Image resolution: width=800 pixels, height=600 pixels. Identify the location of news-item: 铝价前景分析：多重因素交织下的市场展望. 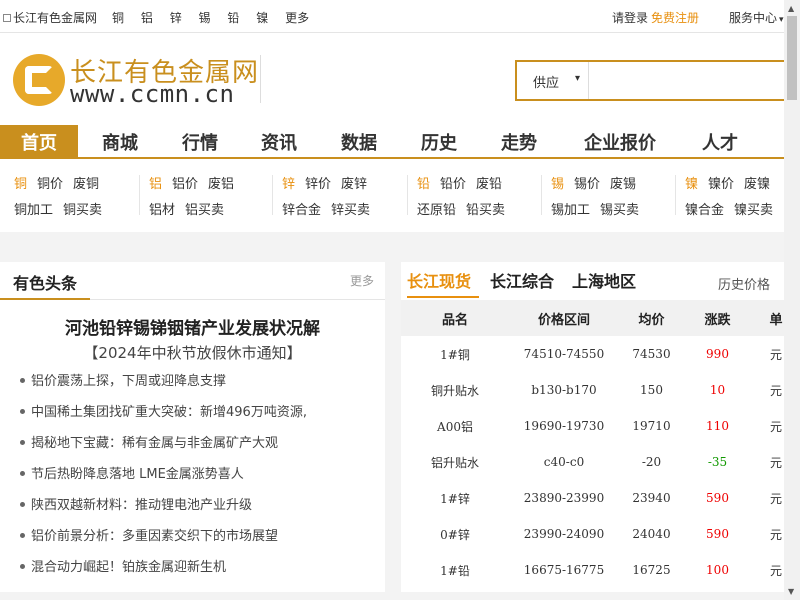
(163, 540).